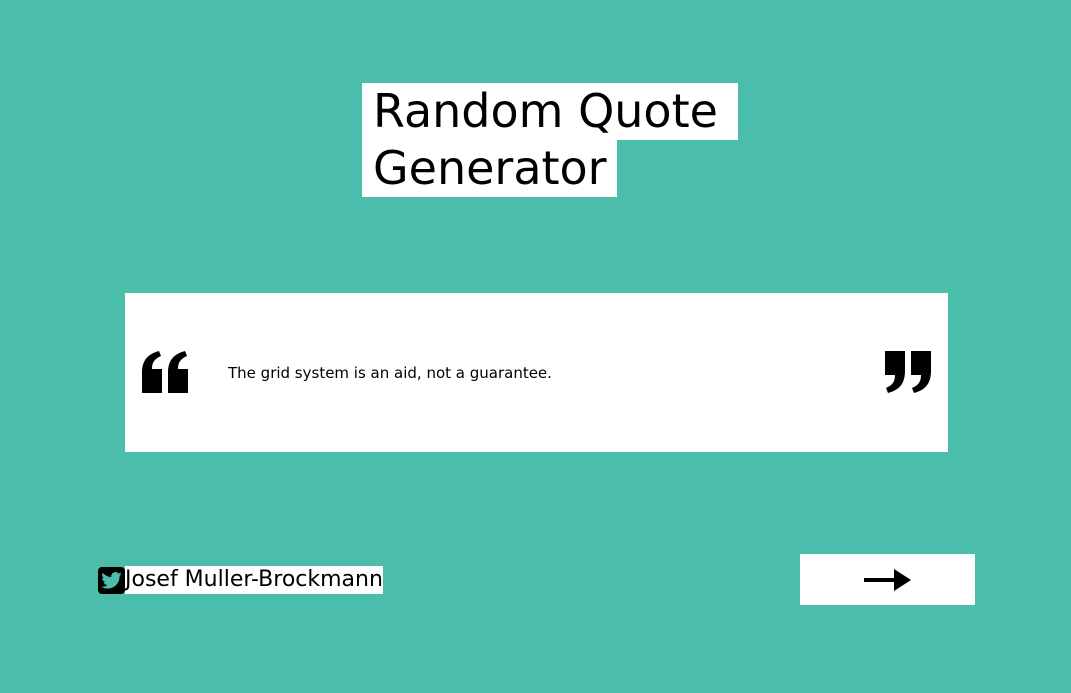  I want to click on twitter-icon, so click(111, 580).